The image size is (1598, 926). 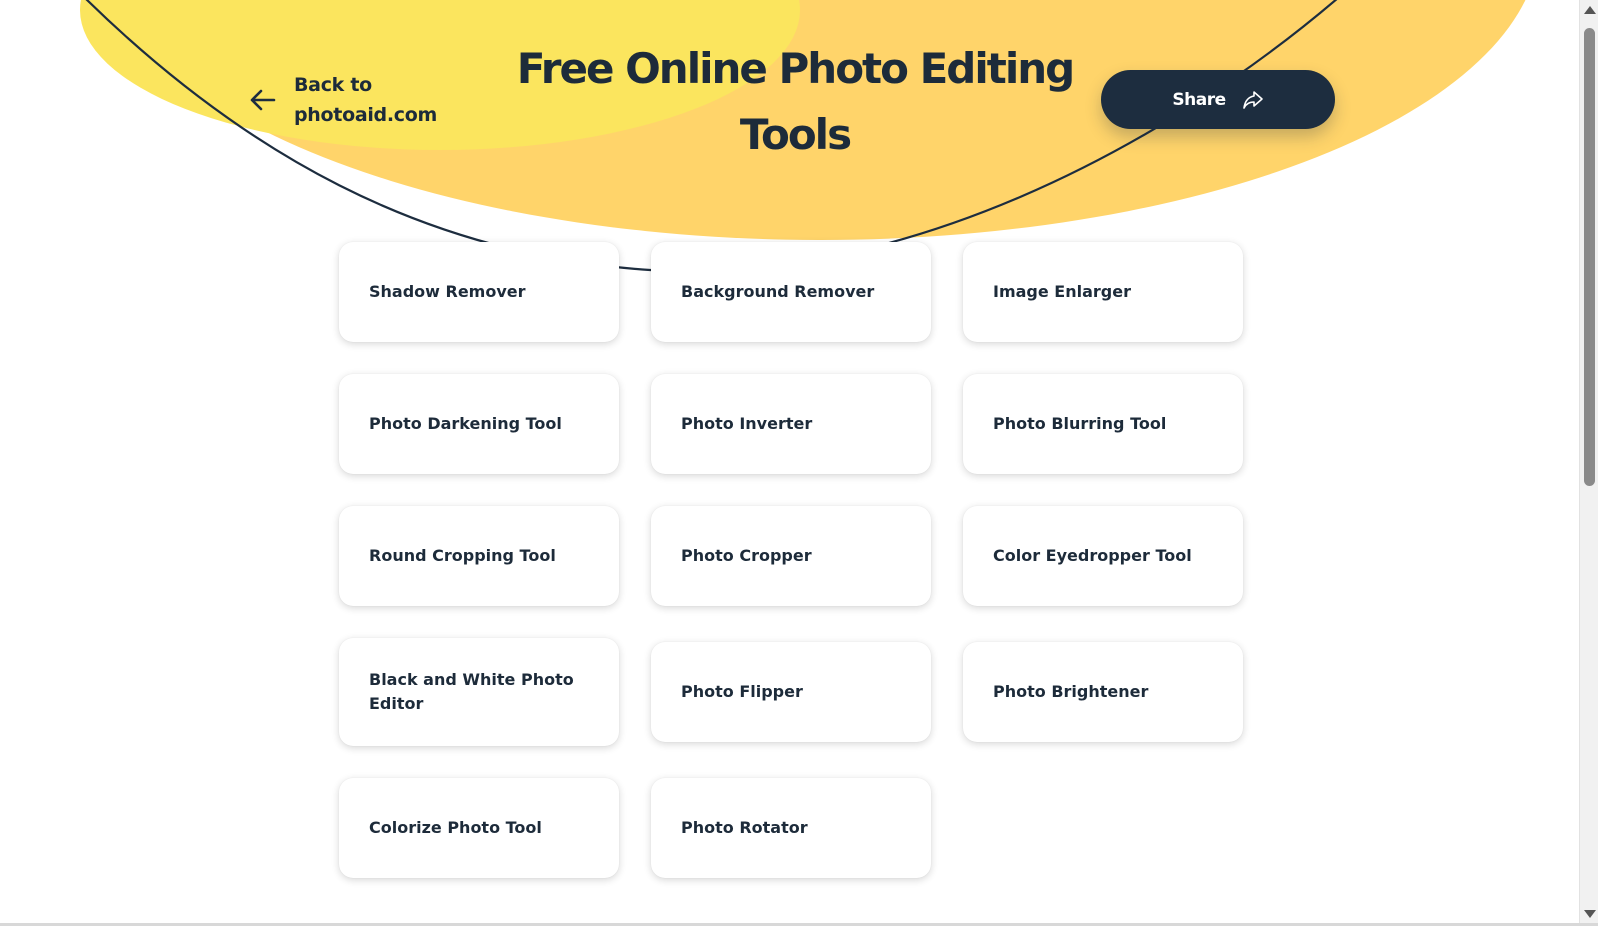 I want to click on tool-label: Photo Darkening Tool, so click(x=465, y=423).